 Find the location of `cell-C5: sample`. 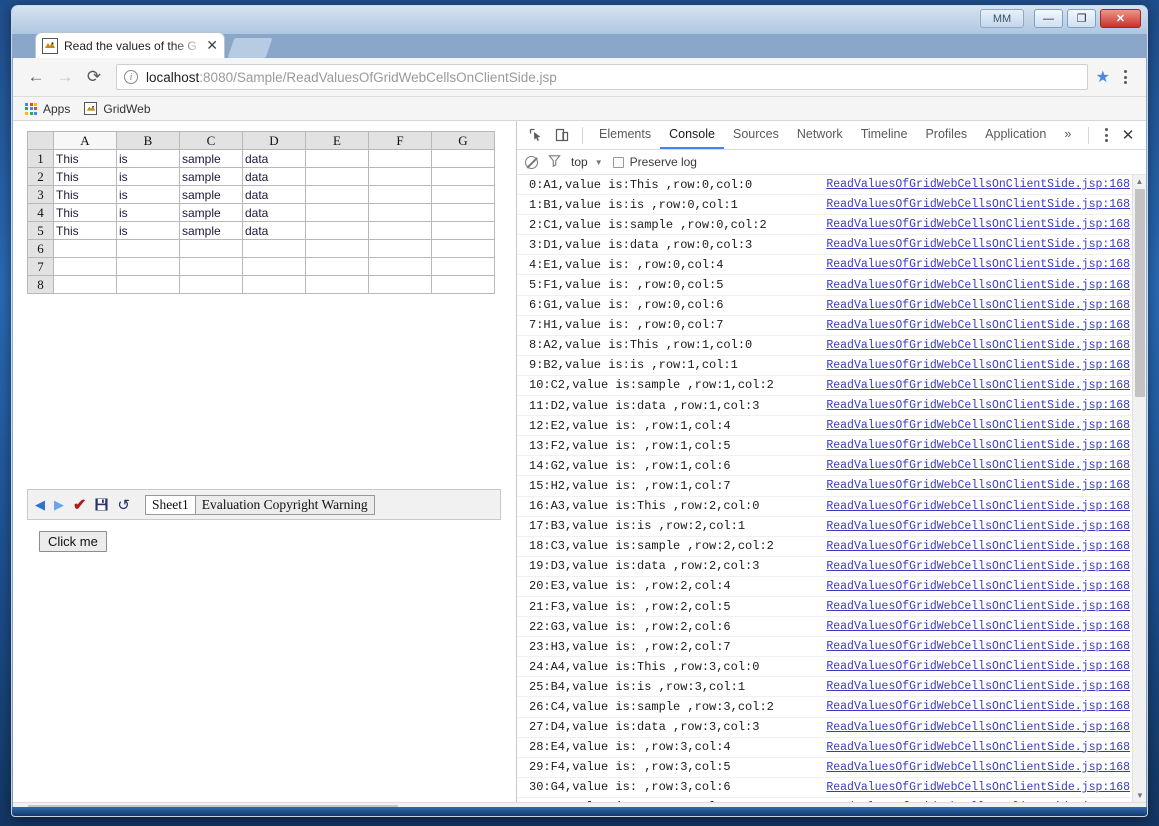

cell-C5: sample is located at coordinates (211, 230).